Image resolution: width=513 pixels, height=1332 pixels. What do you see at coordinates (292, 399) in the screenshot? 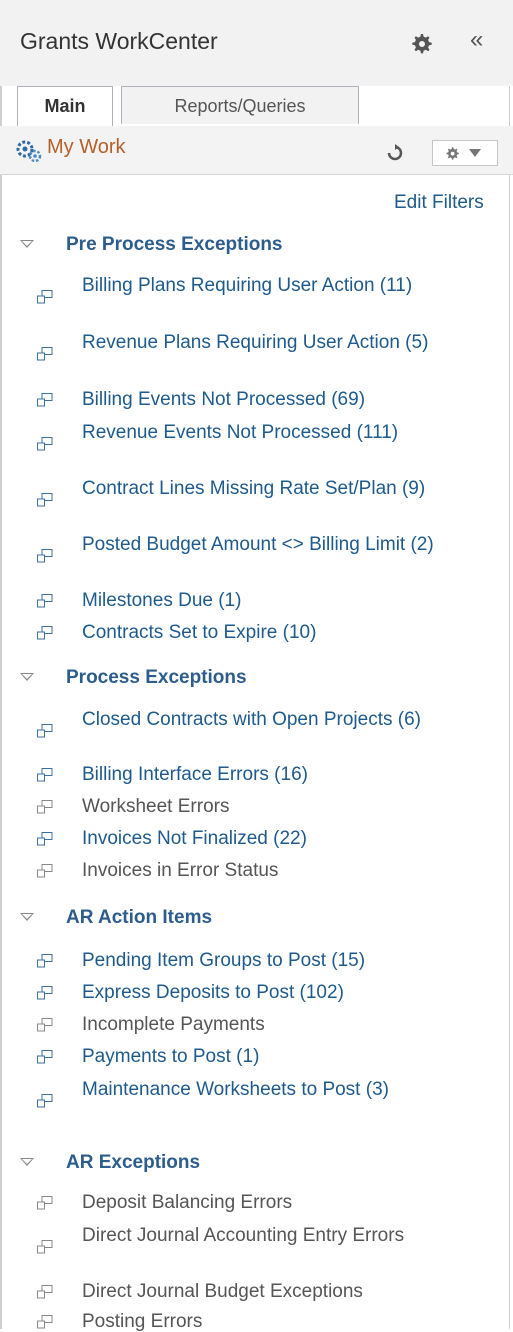
I see `item-label: Billing Events Not Processed (69)` at bounding box center [292, 399].